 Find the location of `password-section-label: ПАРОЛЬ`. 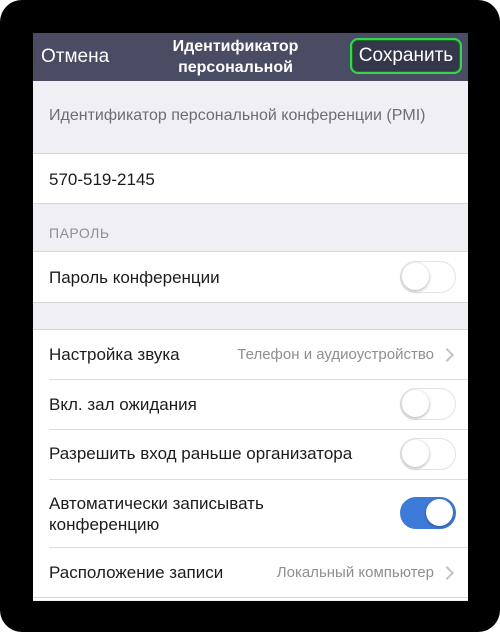

password-section-label: ПАРОЛЬ is located at coordinates (79, 233).